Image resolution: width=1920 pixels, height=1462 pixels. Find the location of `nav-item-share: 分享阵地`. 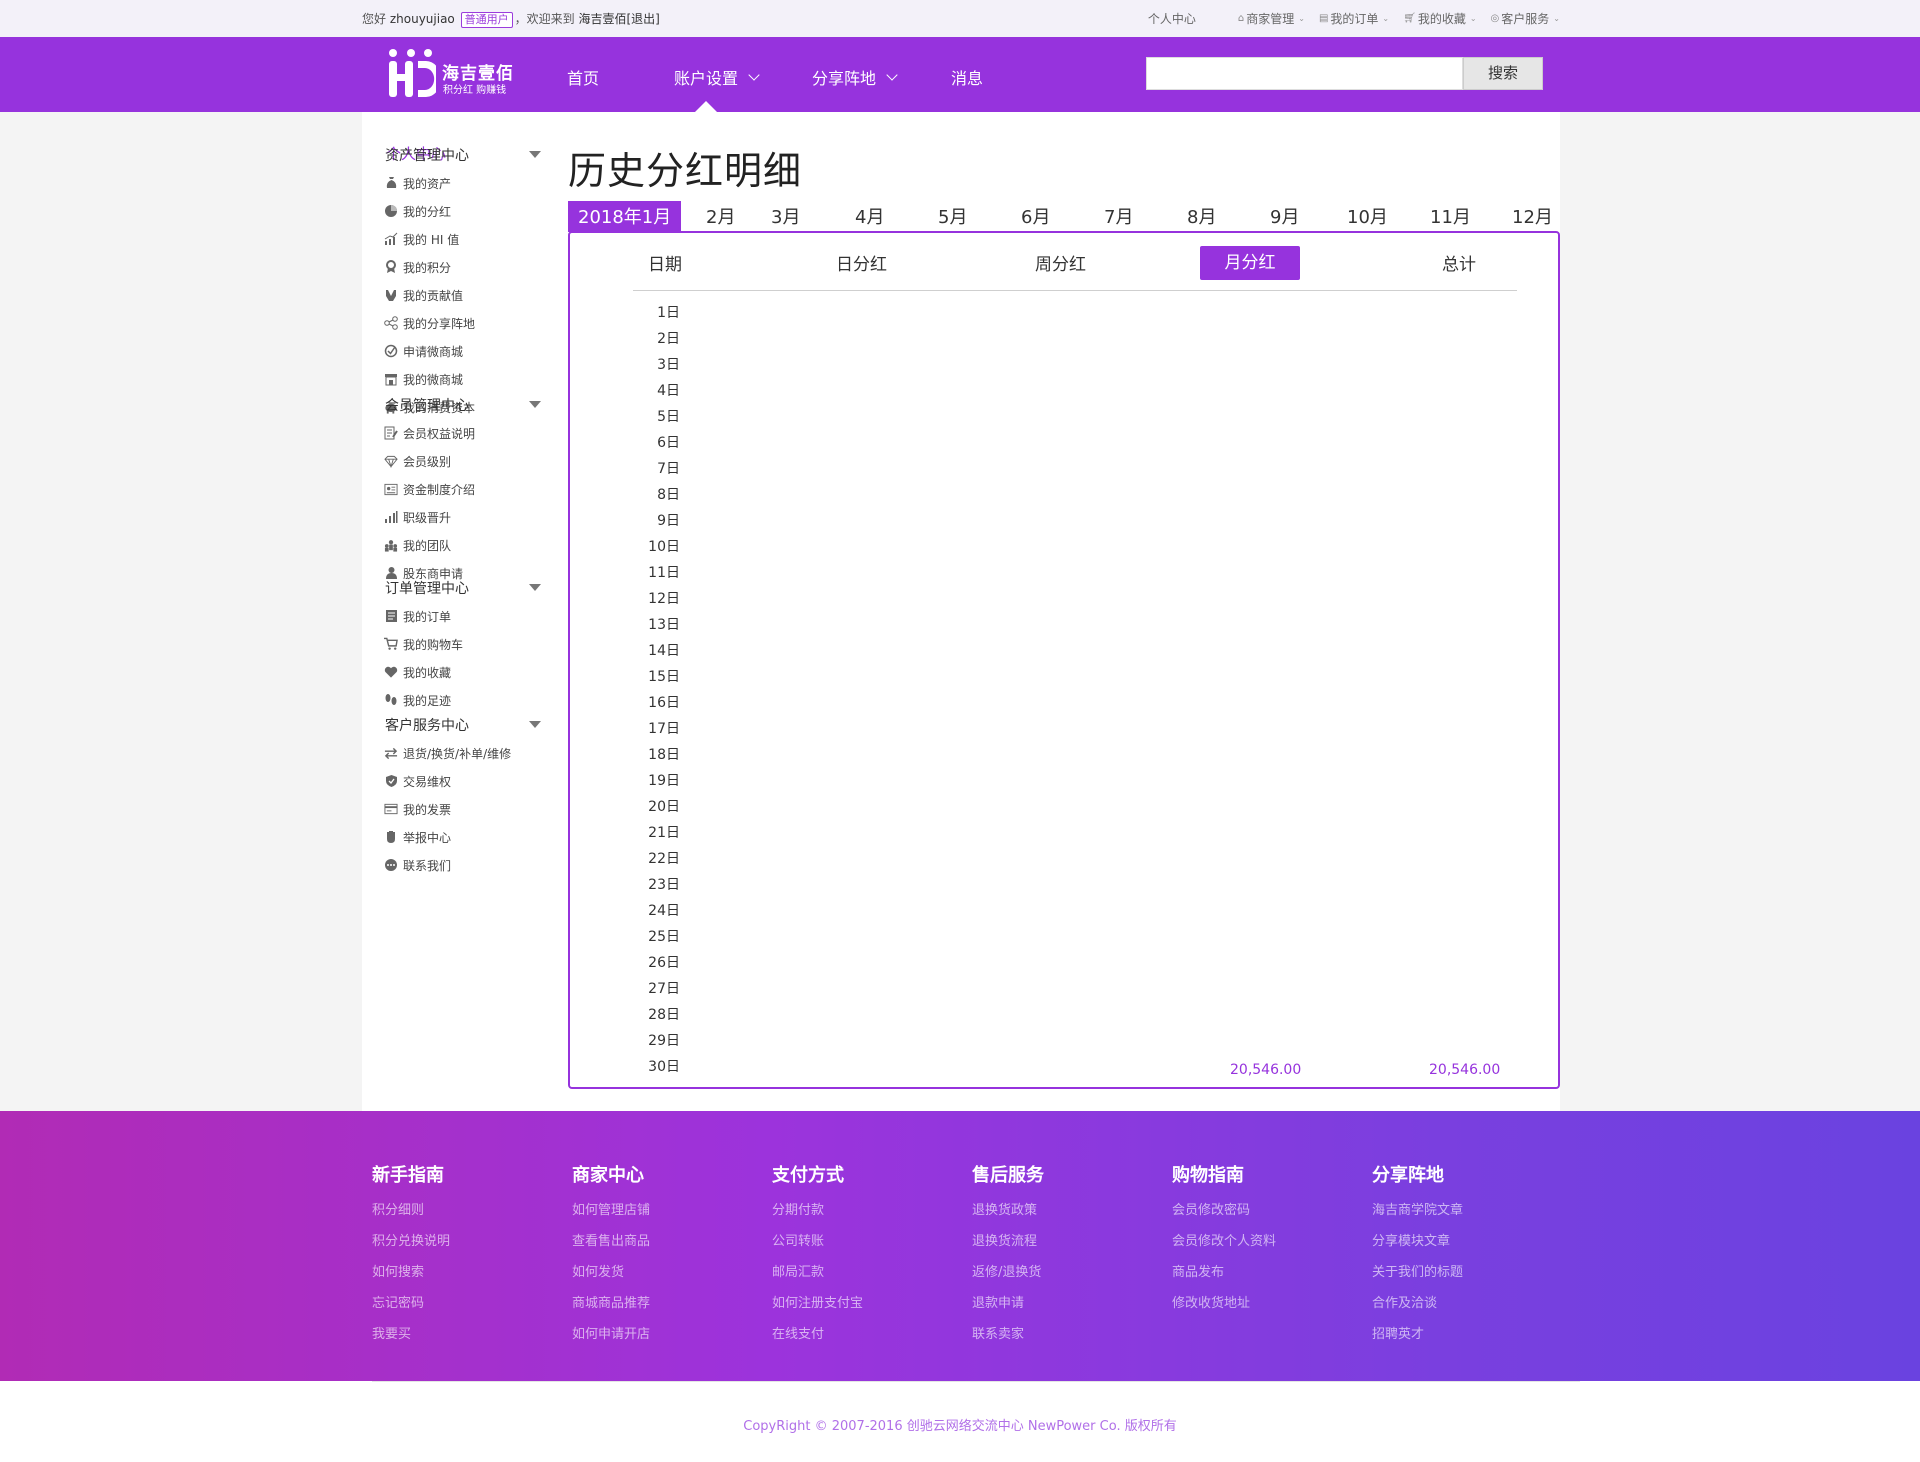

nav-item-share: 分享阵地 is located at coordinates (855, 77).